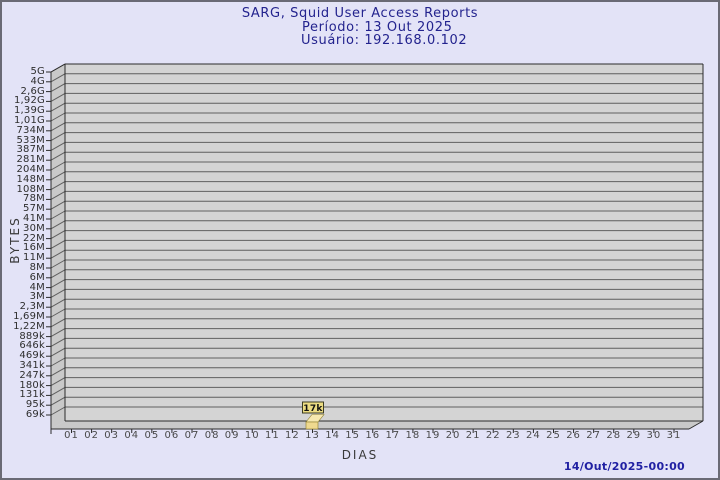 Image resolution: width=720 pixels, height=480 pixels. I want to click on y-tick-label: 69k, so click(35, 414).